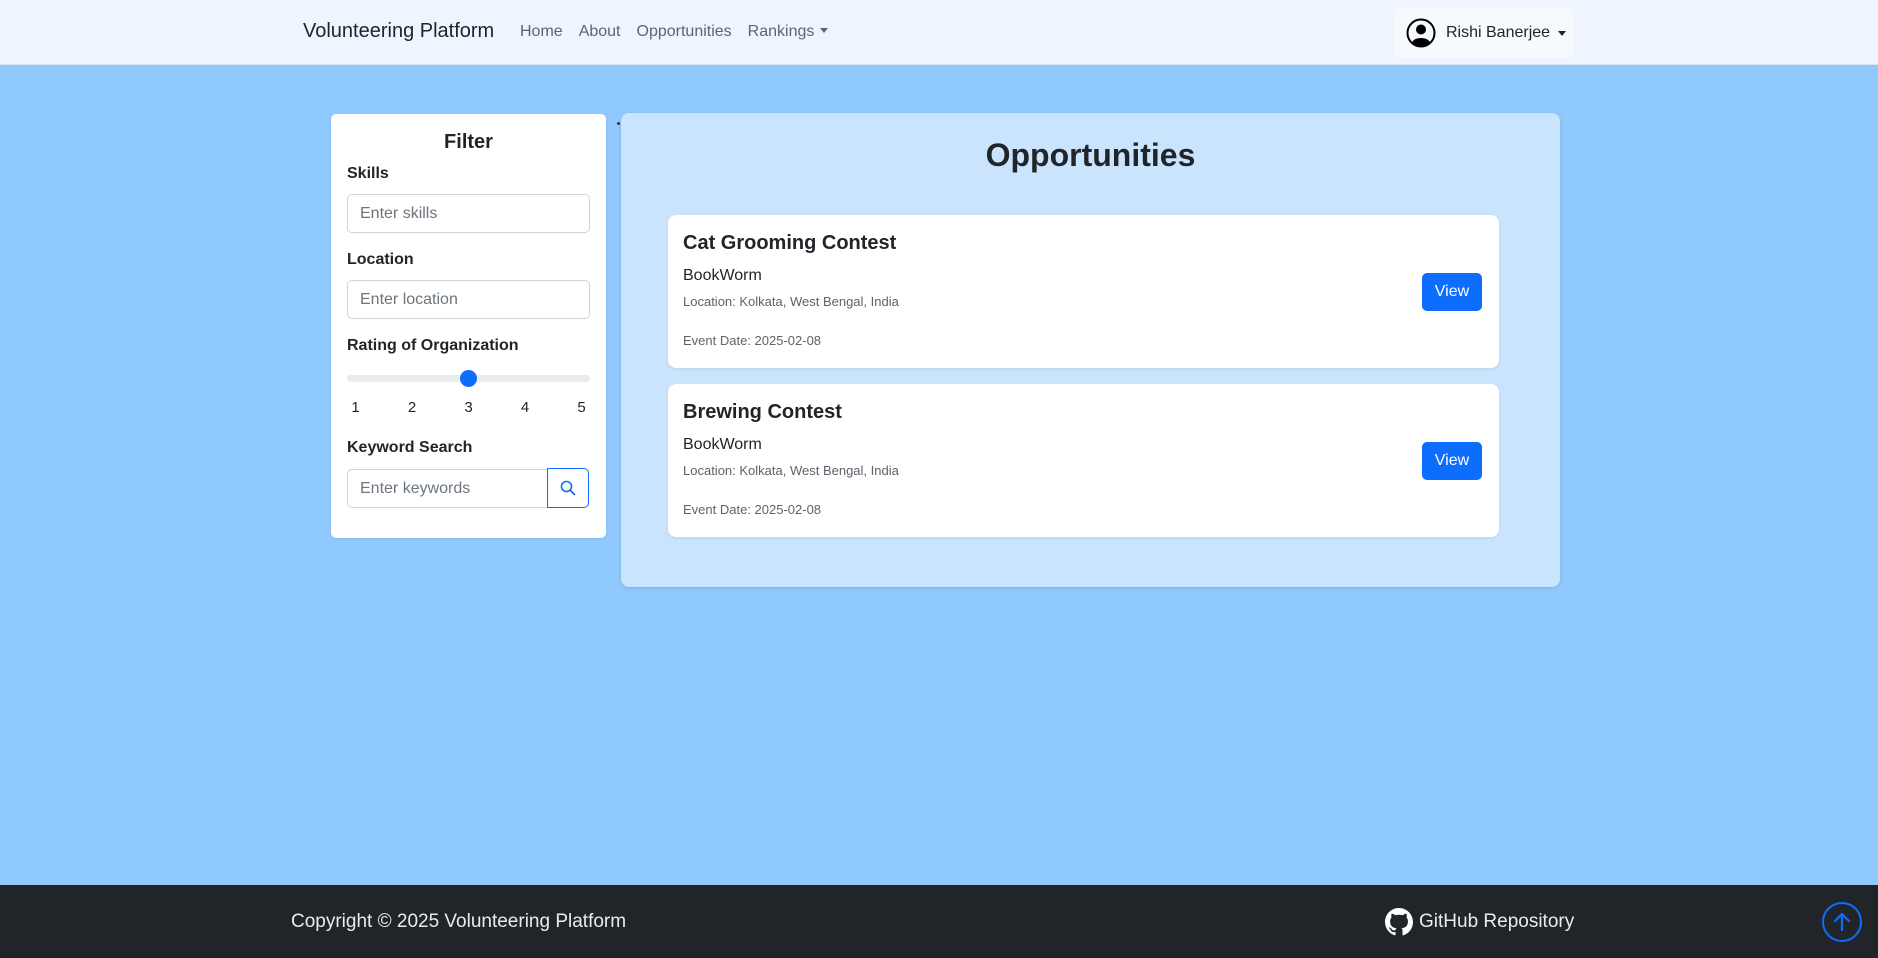 Image resolution: width=1878 pixels, height=958 pixels. I want to click on rating-tick: 5, so click(581, 407).